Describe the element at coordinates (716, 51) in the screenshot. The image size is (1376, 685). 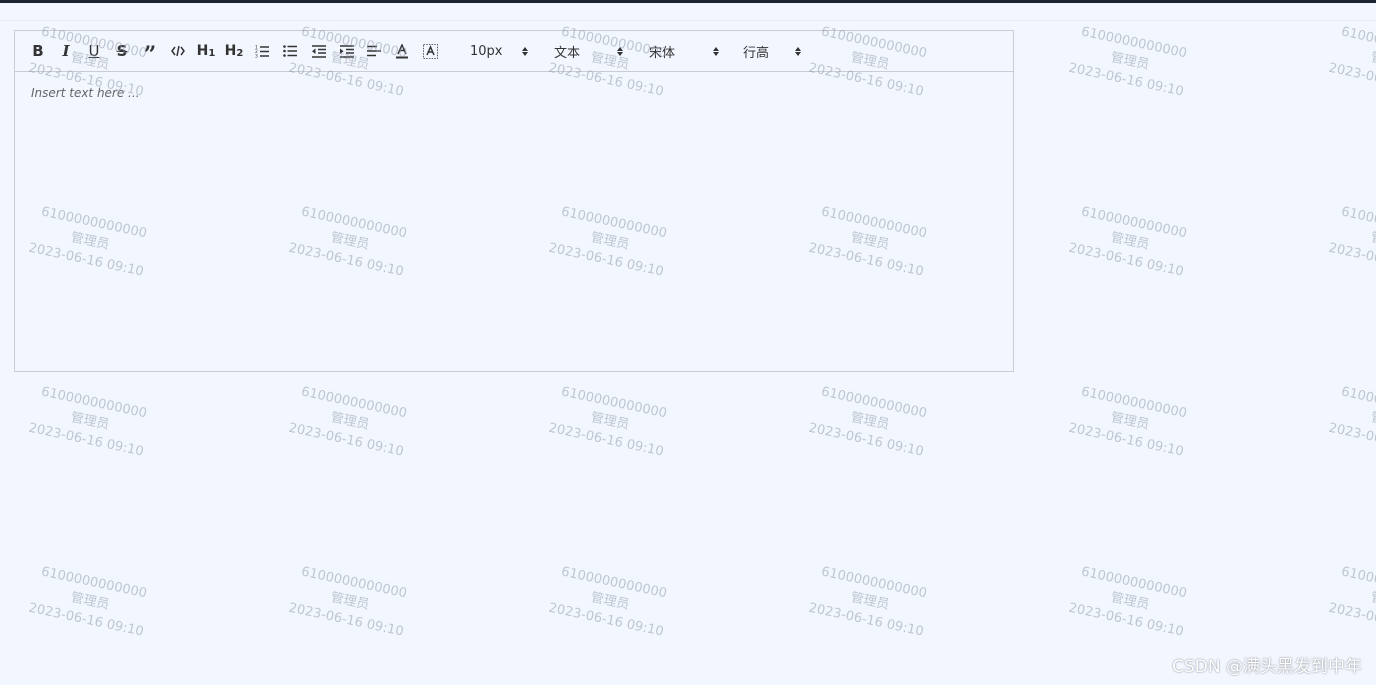
I see `font-family-select-arrows-icon` at that location.